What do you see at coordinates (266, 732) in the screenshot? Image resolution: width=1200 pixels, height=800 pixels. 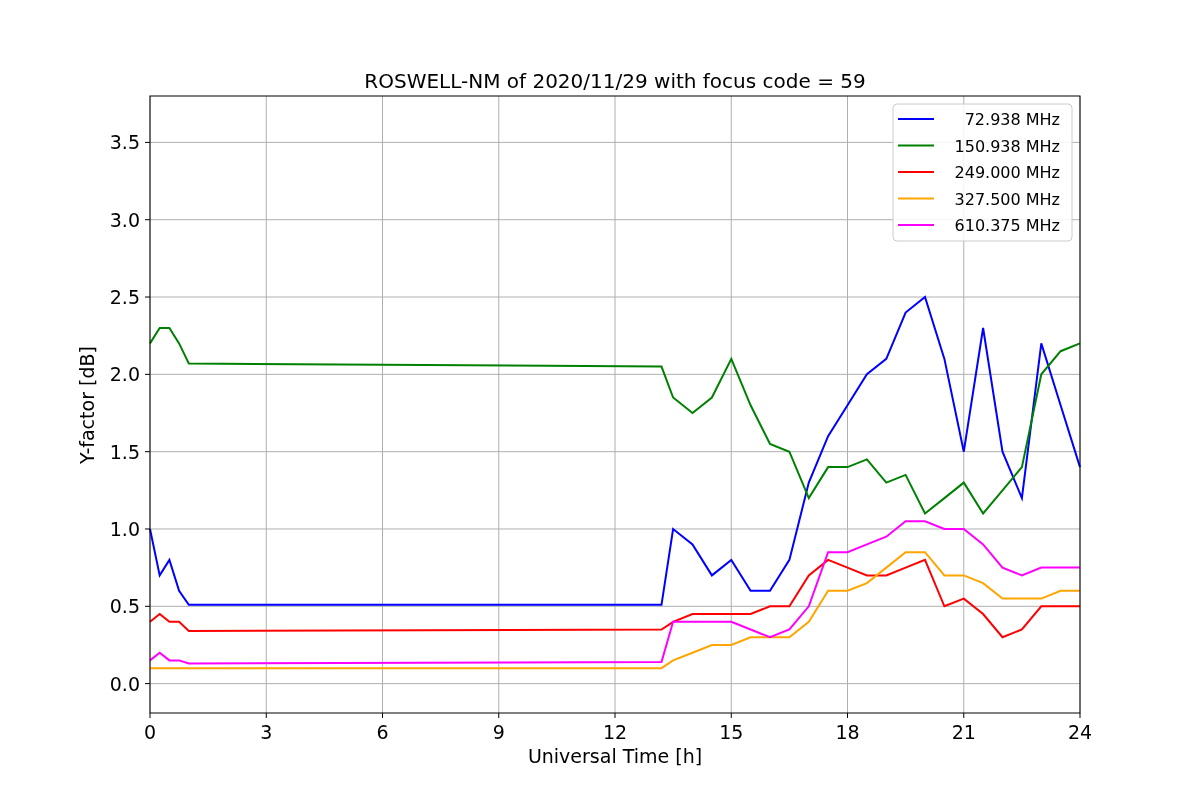 I see `x-tick-label: 3` at bounding box center [266, 732].